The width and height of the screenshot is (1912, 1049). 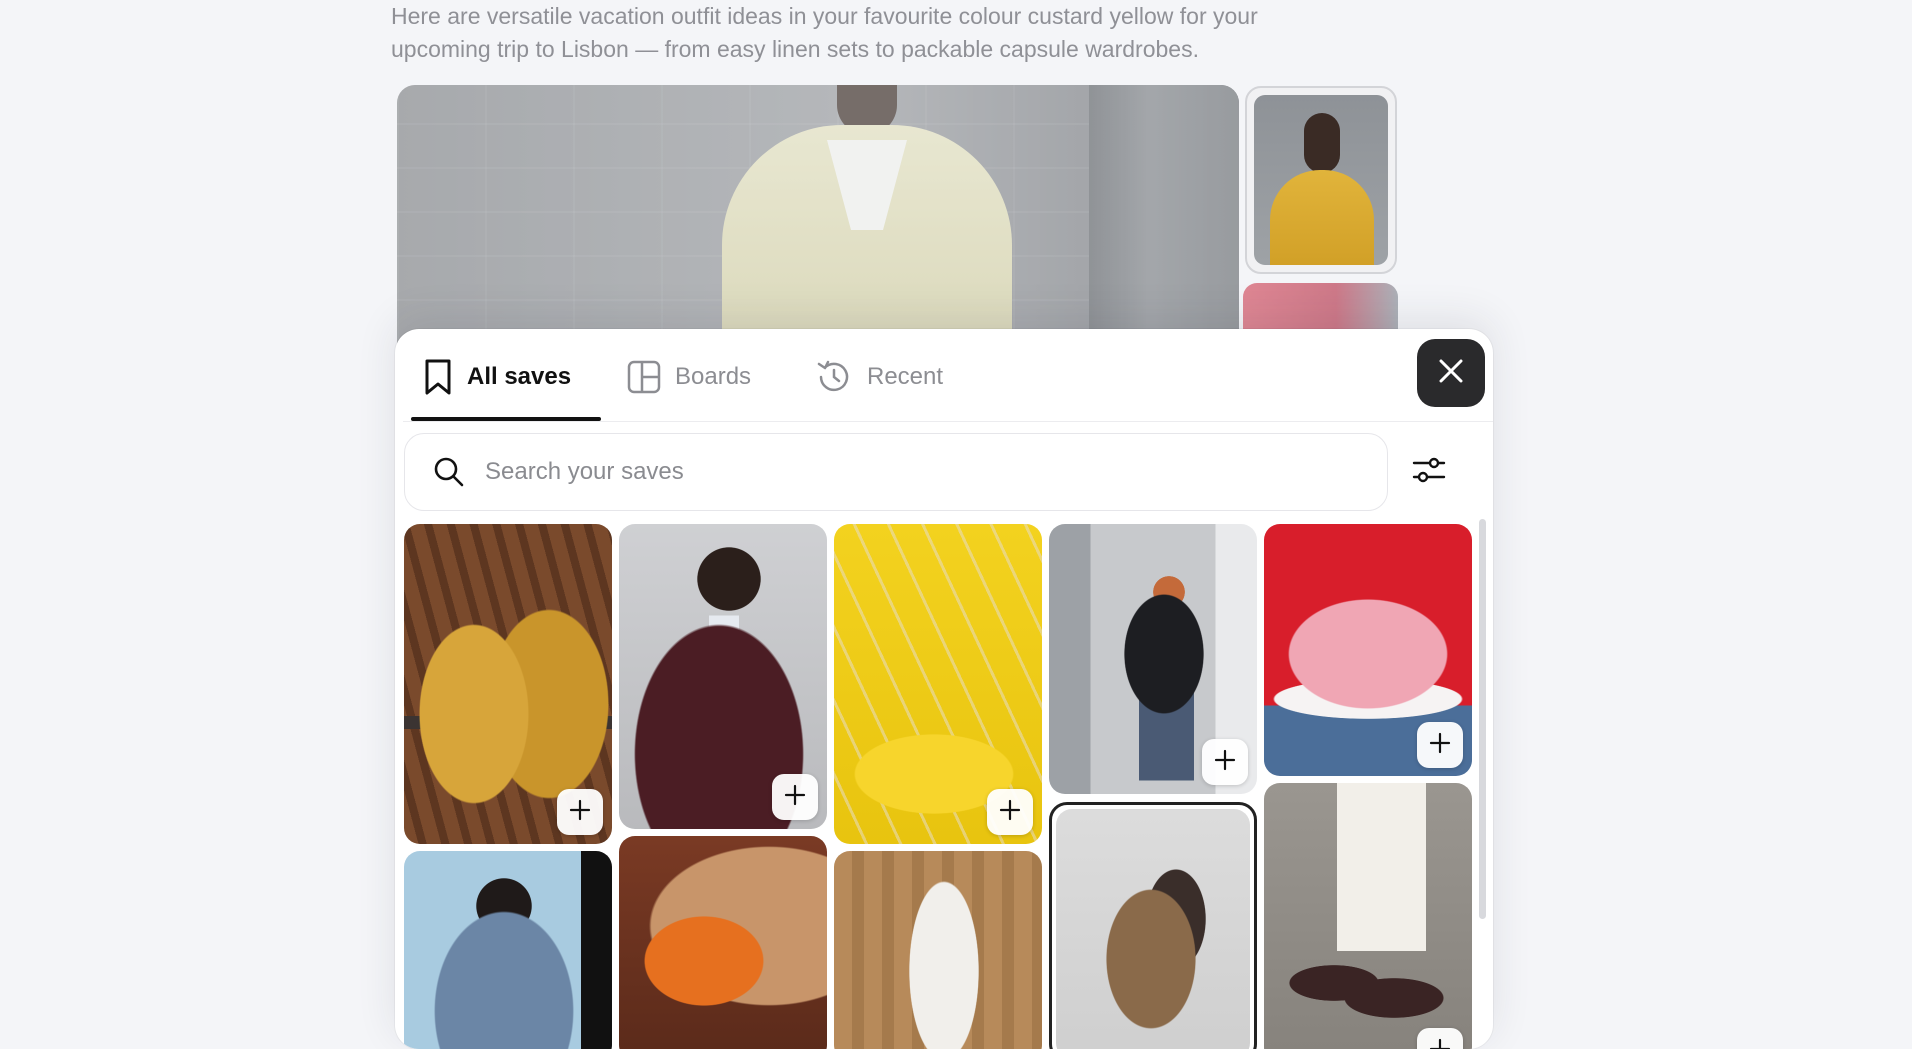 What do you see at coordinates (948, 421) in the screenshot?
I see `tab-divider` at bounding box center [948, 421].